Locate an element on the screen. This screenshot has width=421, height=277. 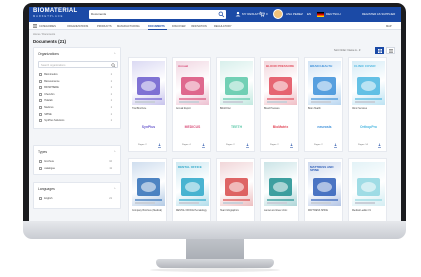
nav-discover: DISCOVER is located at coordinates (179, 26).